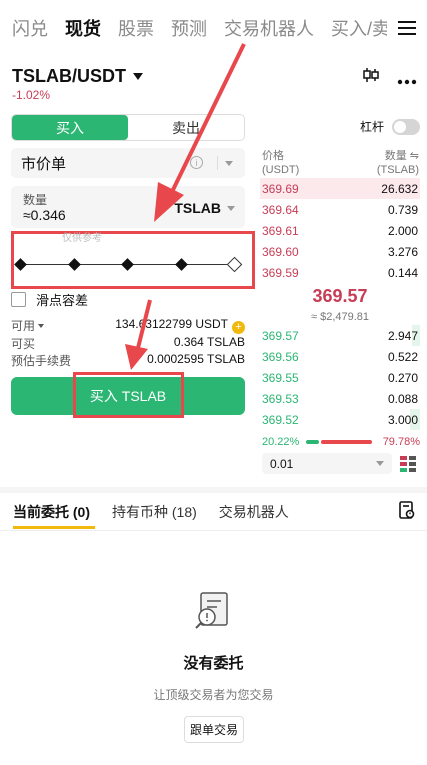  I want to click on tab-spot: 现货, so click(83, 28).